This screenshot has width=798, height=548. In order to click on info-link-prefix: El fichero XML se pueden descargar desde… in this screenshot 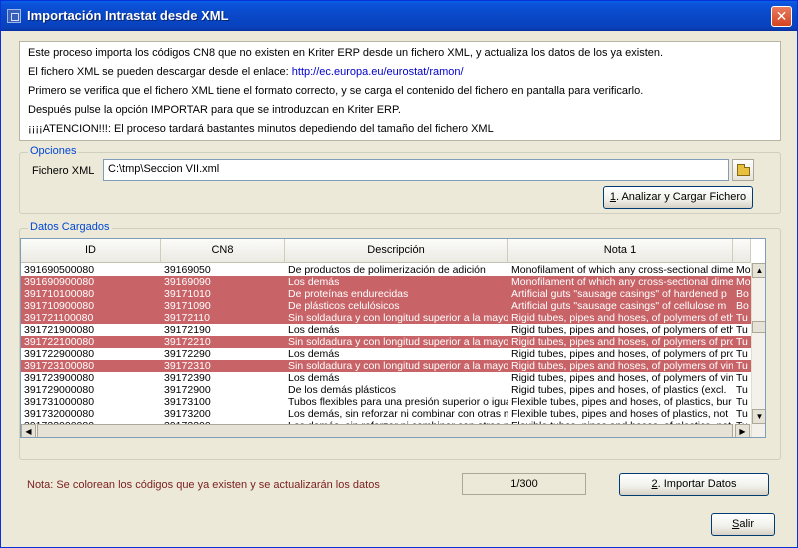, I will do `click(160, 72)`.